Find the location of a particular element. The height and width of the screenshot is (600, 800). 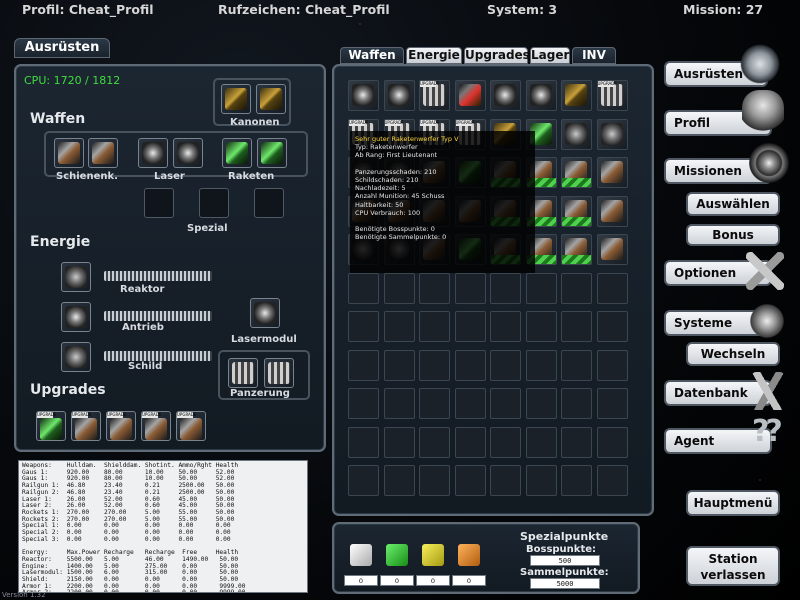

crosshair-icon is located at coordinates (769, 163).